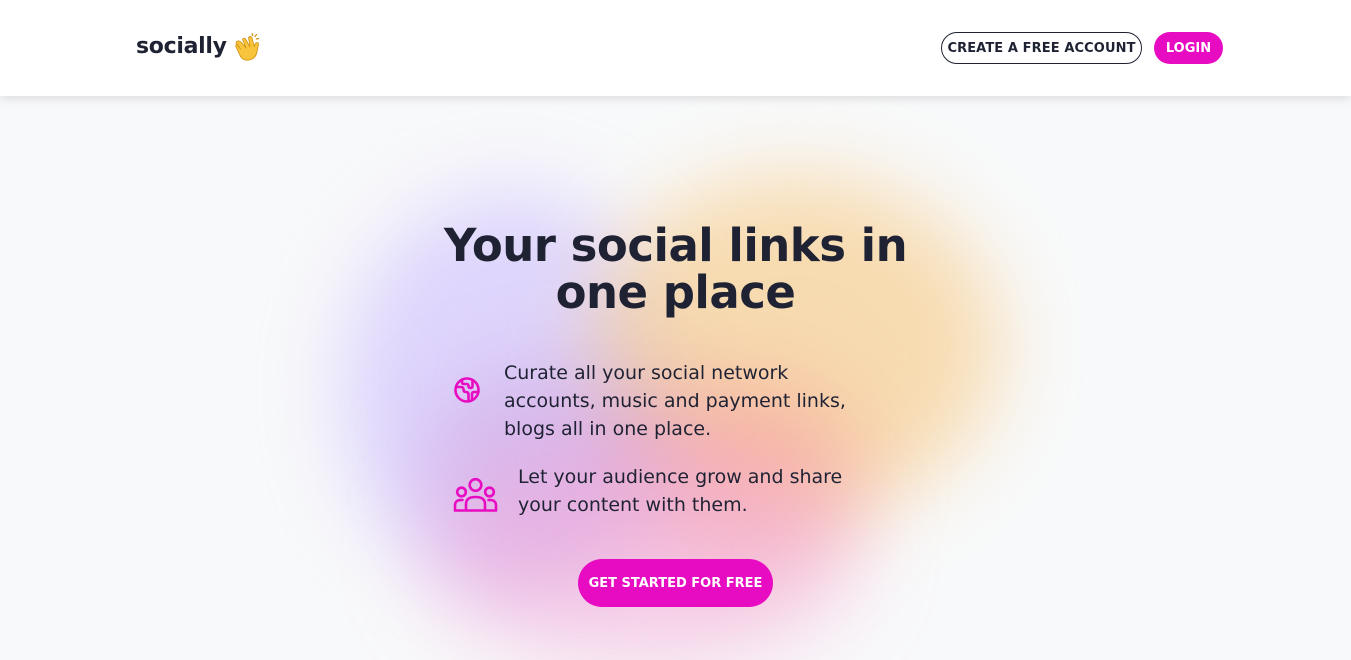 Image resolution: width=1351 pixels, height=660 pixels. I want to click on logo: socially, so click(198, 47).